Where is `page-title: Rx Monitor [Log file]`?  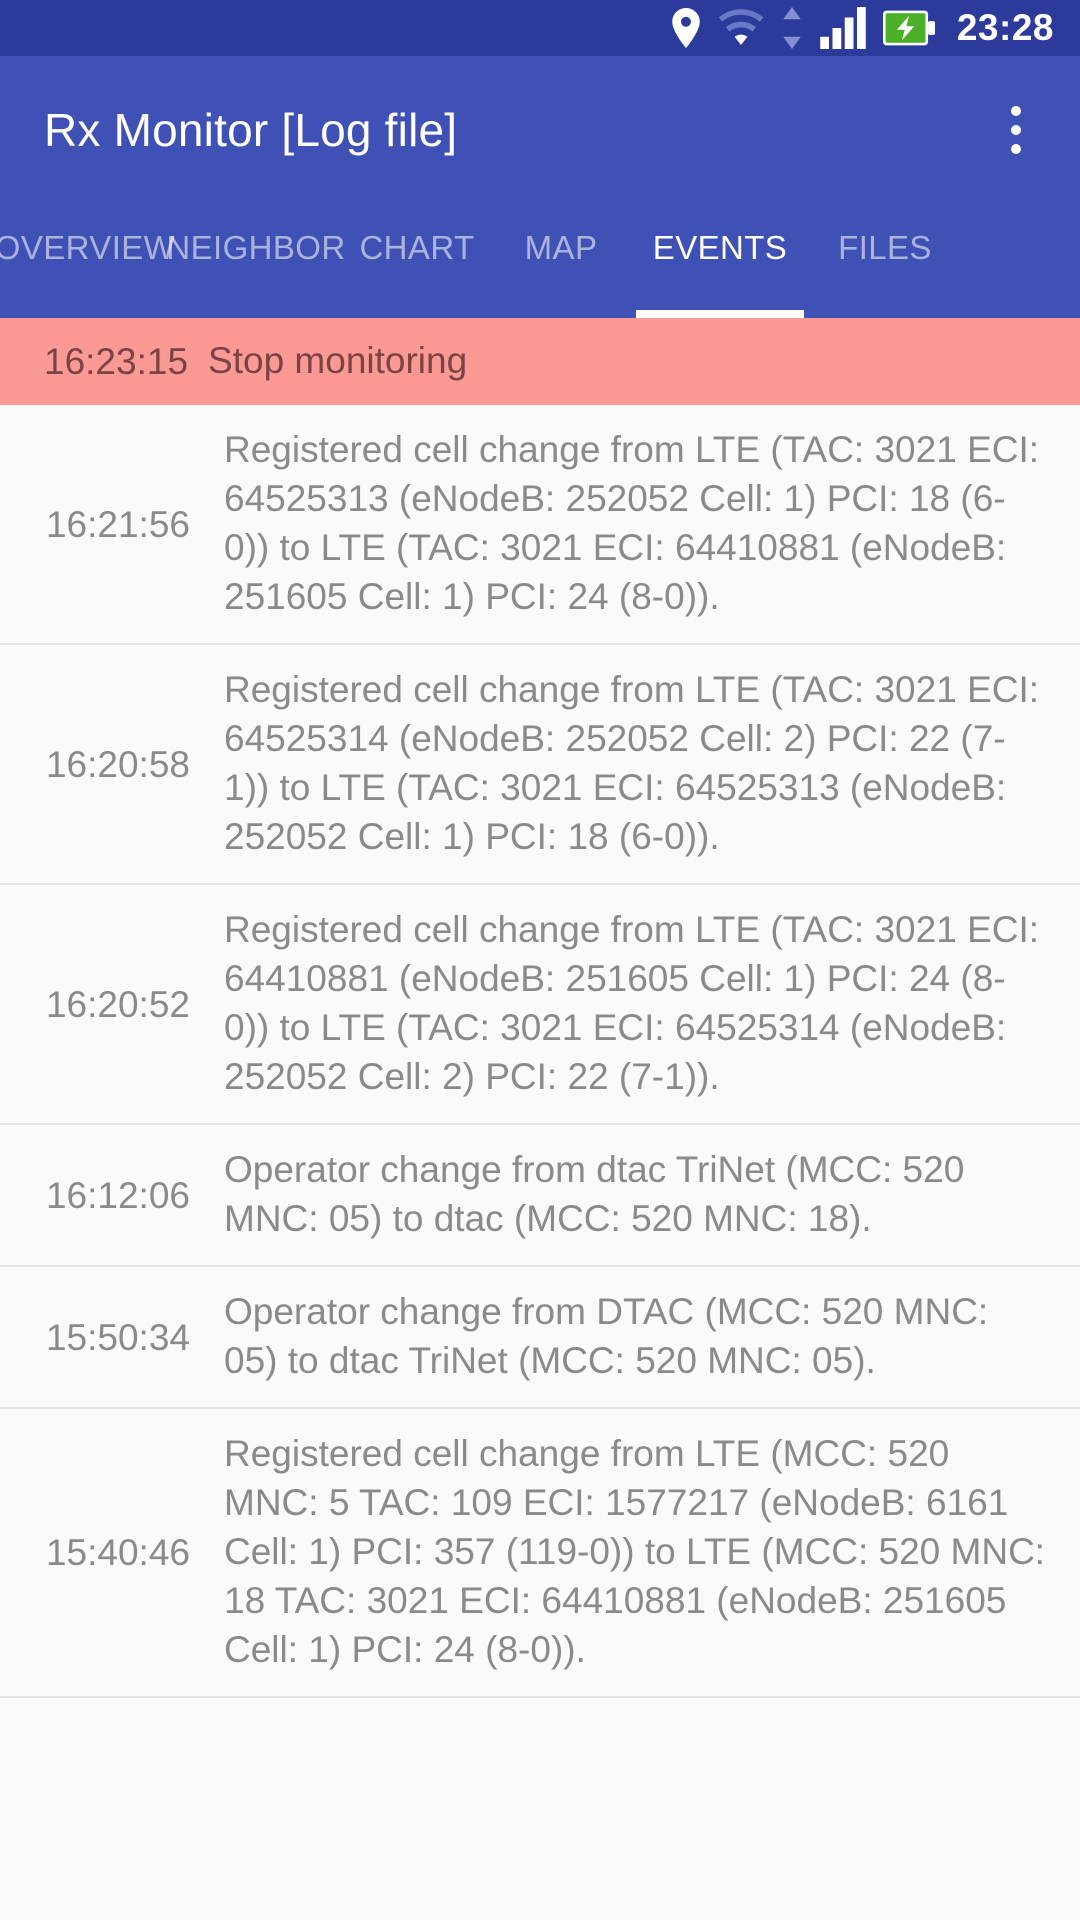
page-title: Rx Monitor [Log file] is located at coordinates (251, 129).